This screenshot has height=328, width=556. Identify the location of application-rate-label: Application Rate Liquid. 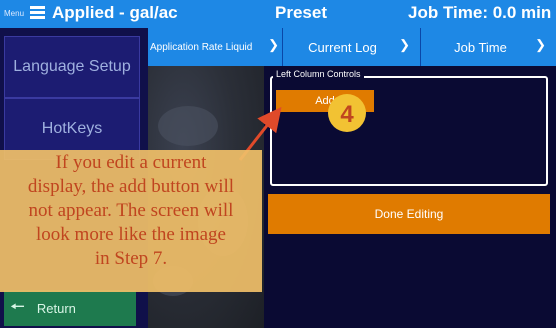
(201, 47).